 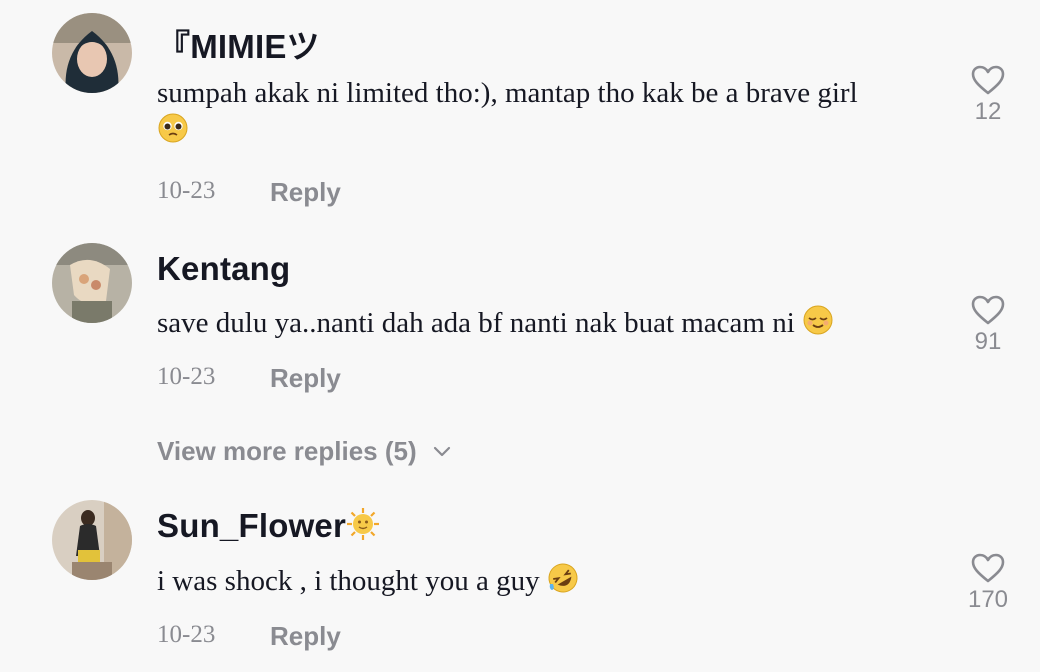 I want to click on like-count: 170, so click(x=988, y=599).